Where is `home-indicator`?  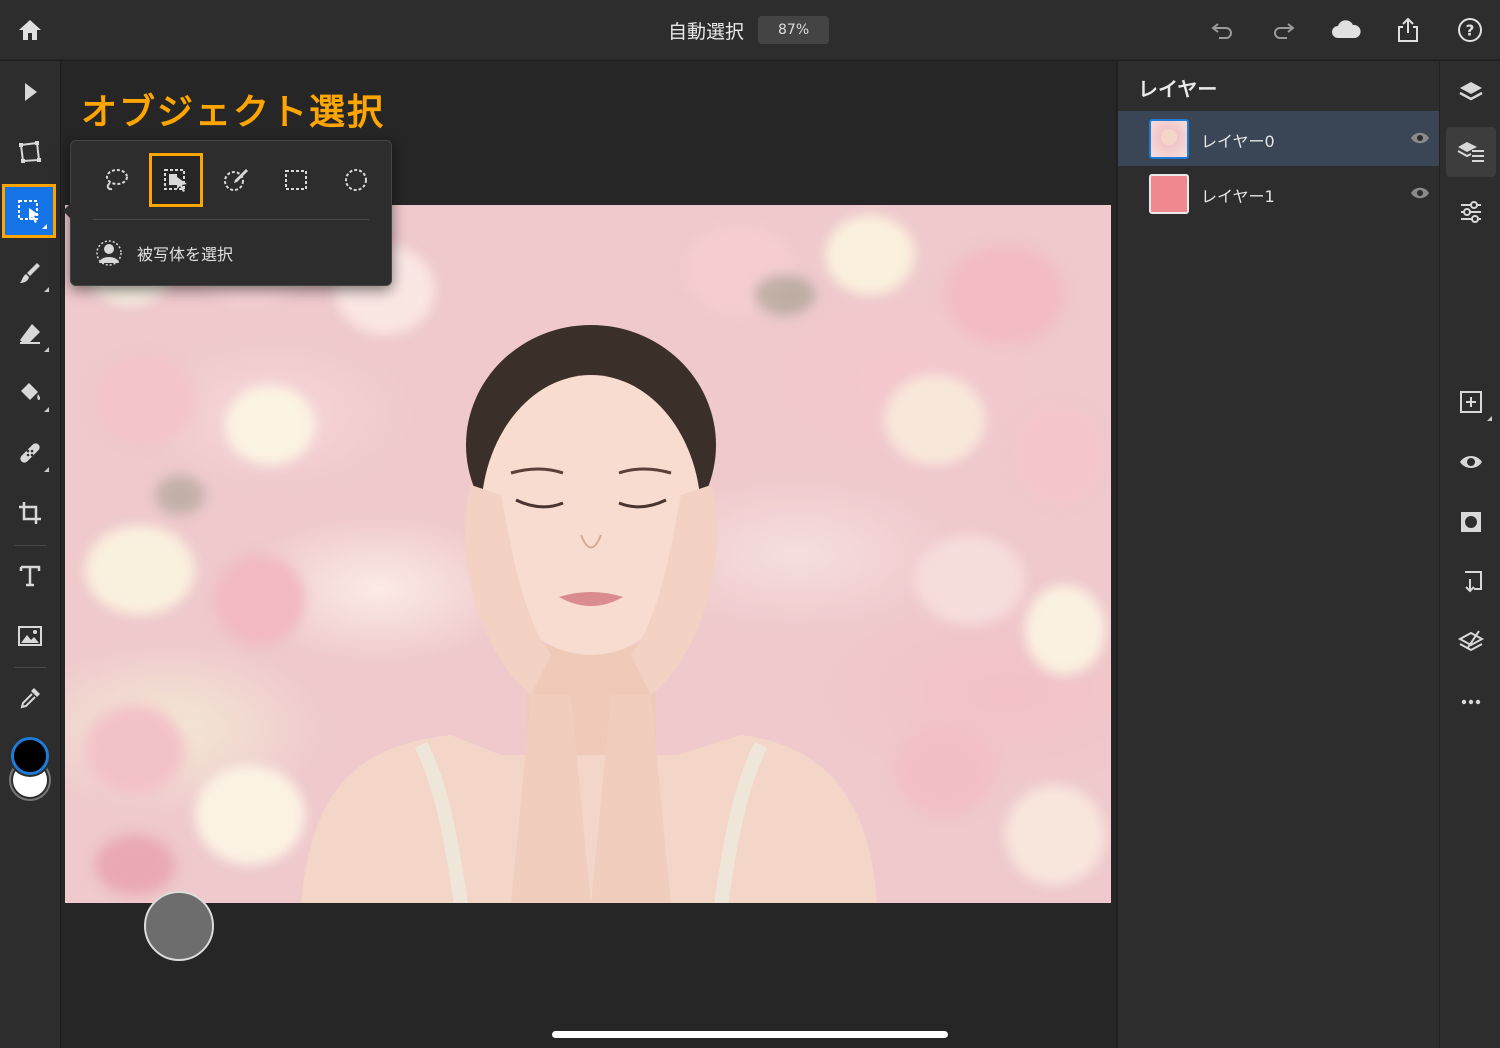 home-indicator is located at coordinates (750, 1034).